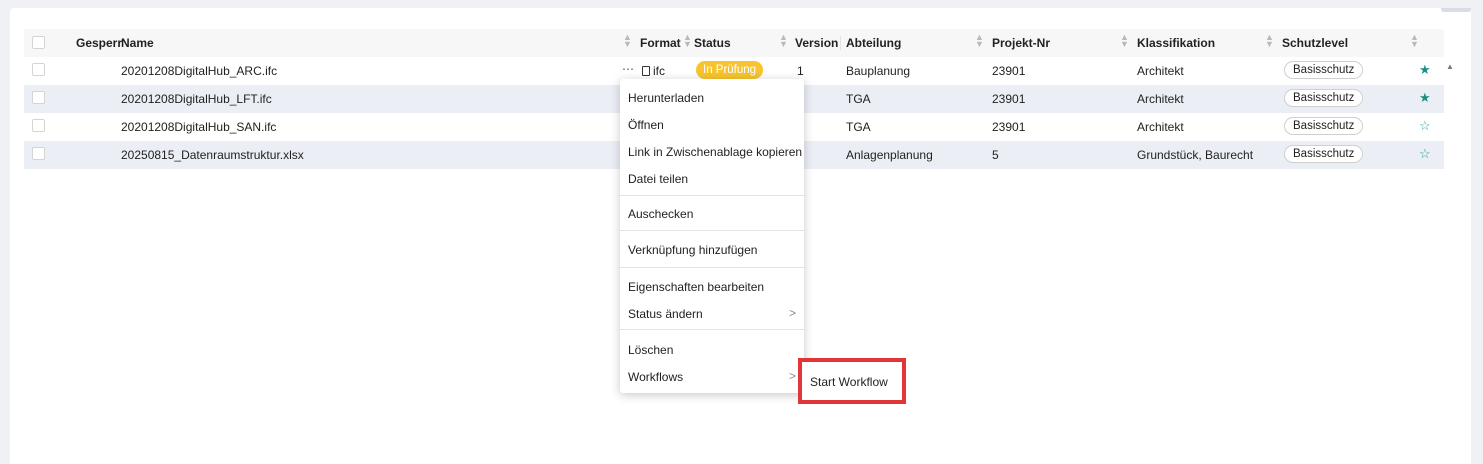 This screenshot has width=1483, height=464. What do you see at coordinates (137, 43) in the screenshot?
I see `col-header-name: Name` at bounding box center [137, 43].